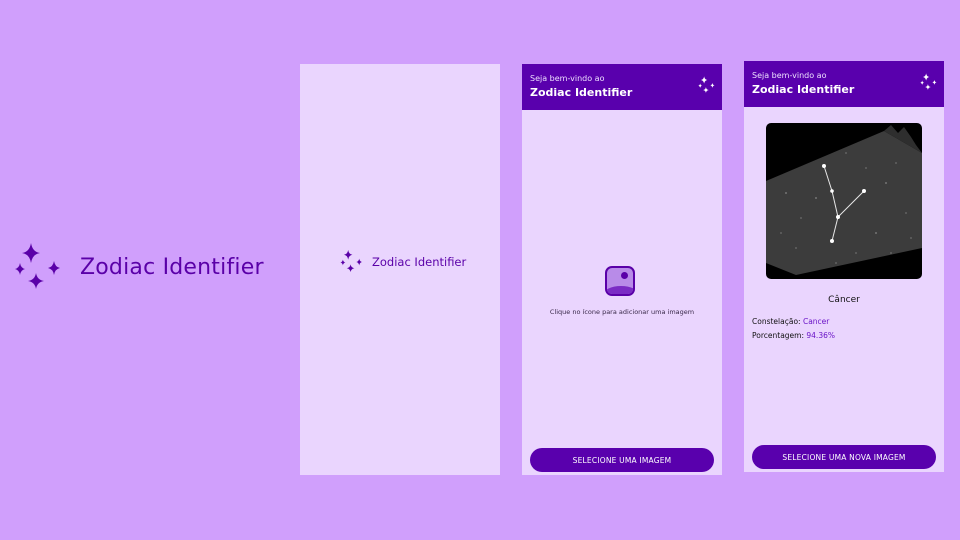  I want to click on select-new-image-button: SELECIONE UMA NOVA IMAGEM, so click(844, 457).